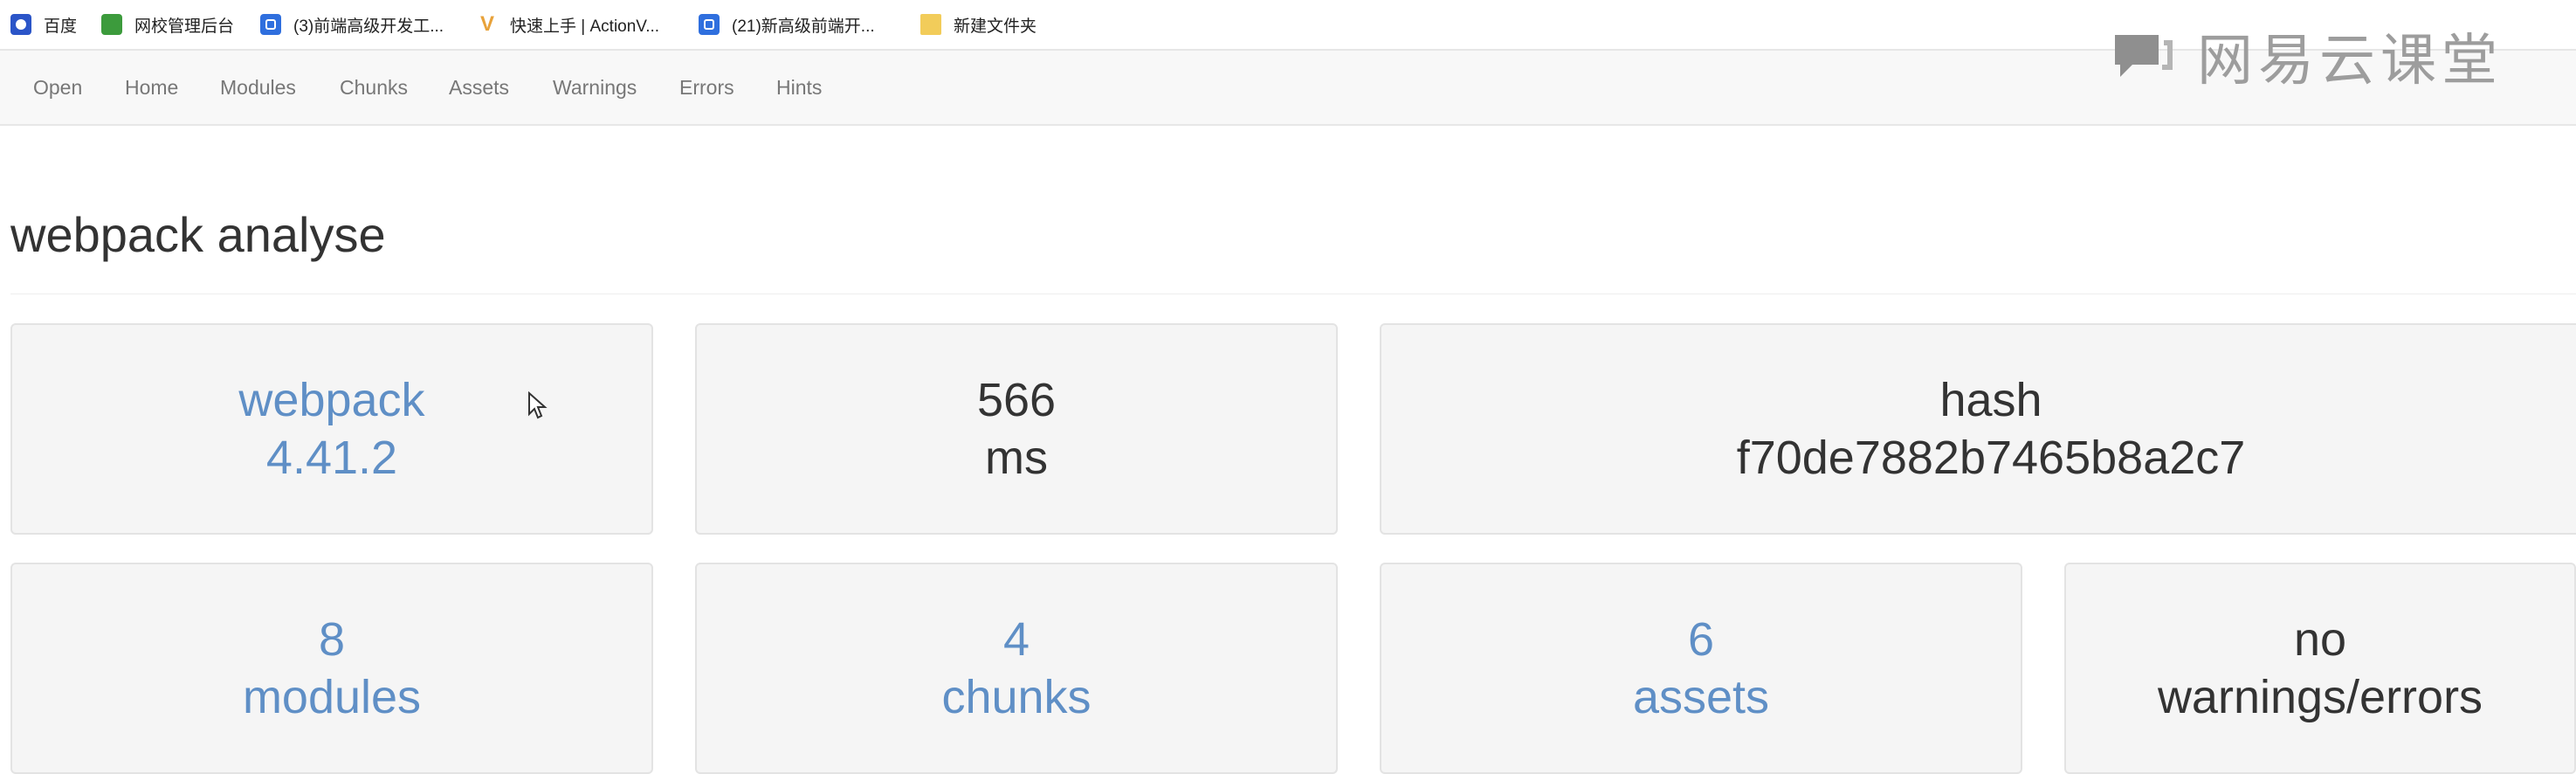 This screenshot has width=2576, height=781. What do you see at coordinates (331, 458) in the screenshot?
I see `version-value: 4.41.2` at bounding box center [331, 458].